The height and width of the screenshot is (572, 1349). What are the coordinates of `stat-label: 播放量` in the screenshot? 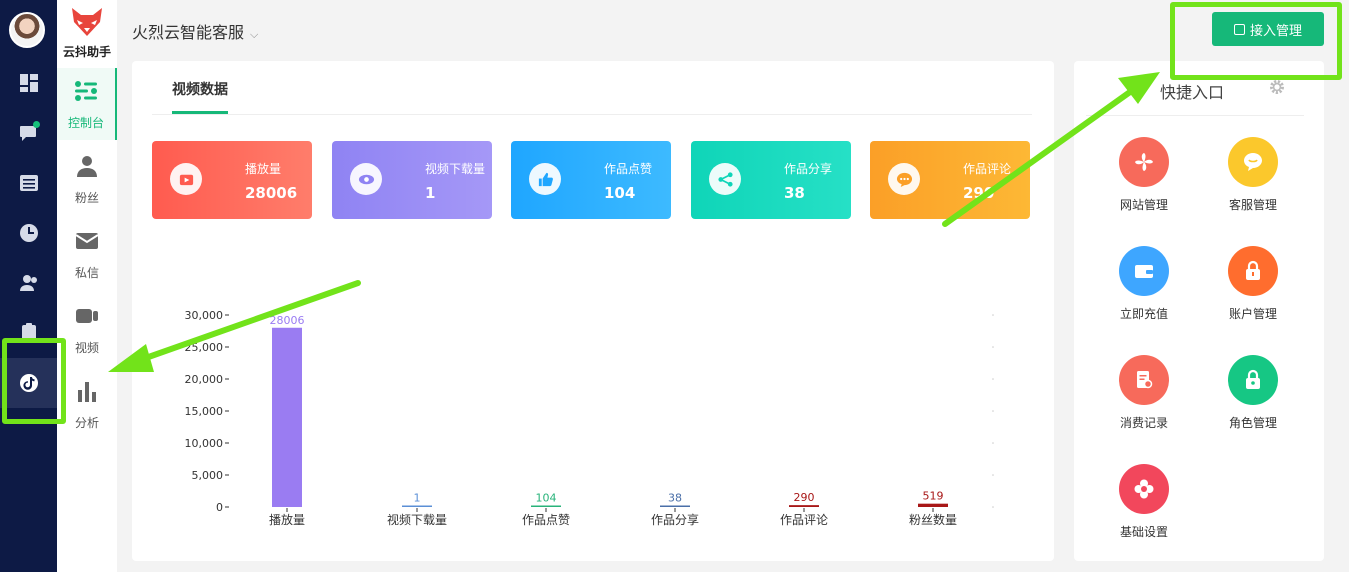 It's located at (263, 169).